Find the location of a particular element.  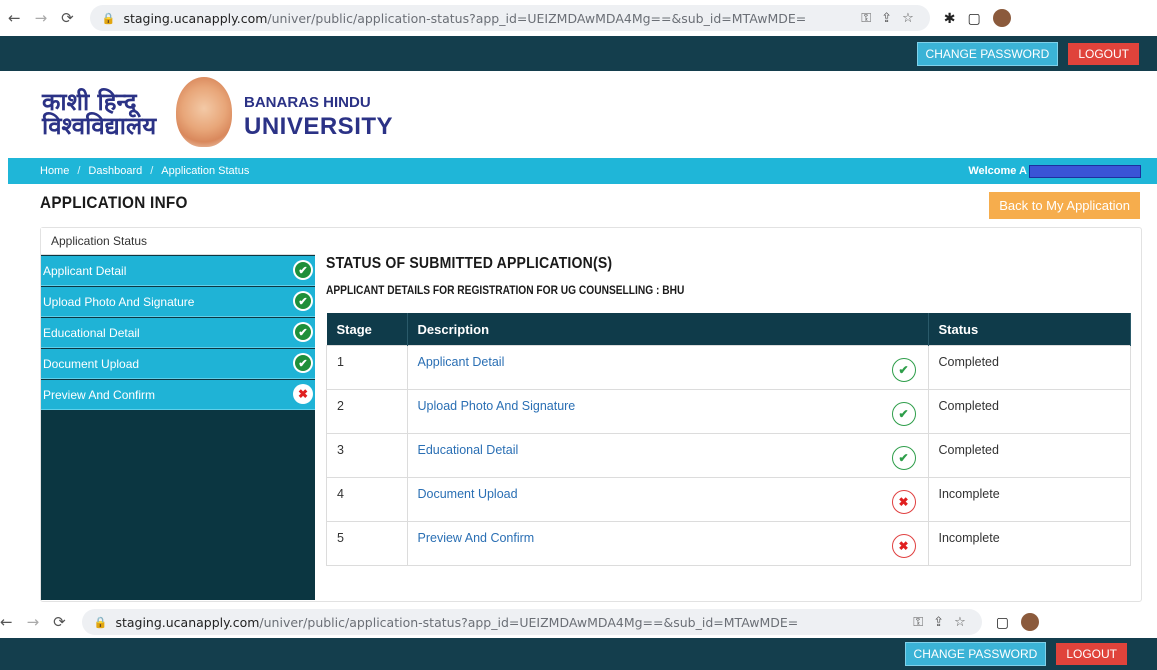

hindi-line-2: विश्वविद्यालय is located at coordinates (99, 125).